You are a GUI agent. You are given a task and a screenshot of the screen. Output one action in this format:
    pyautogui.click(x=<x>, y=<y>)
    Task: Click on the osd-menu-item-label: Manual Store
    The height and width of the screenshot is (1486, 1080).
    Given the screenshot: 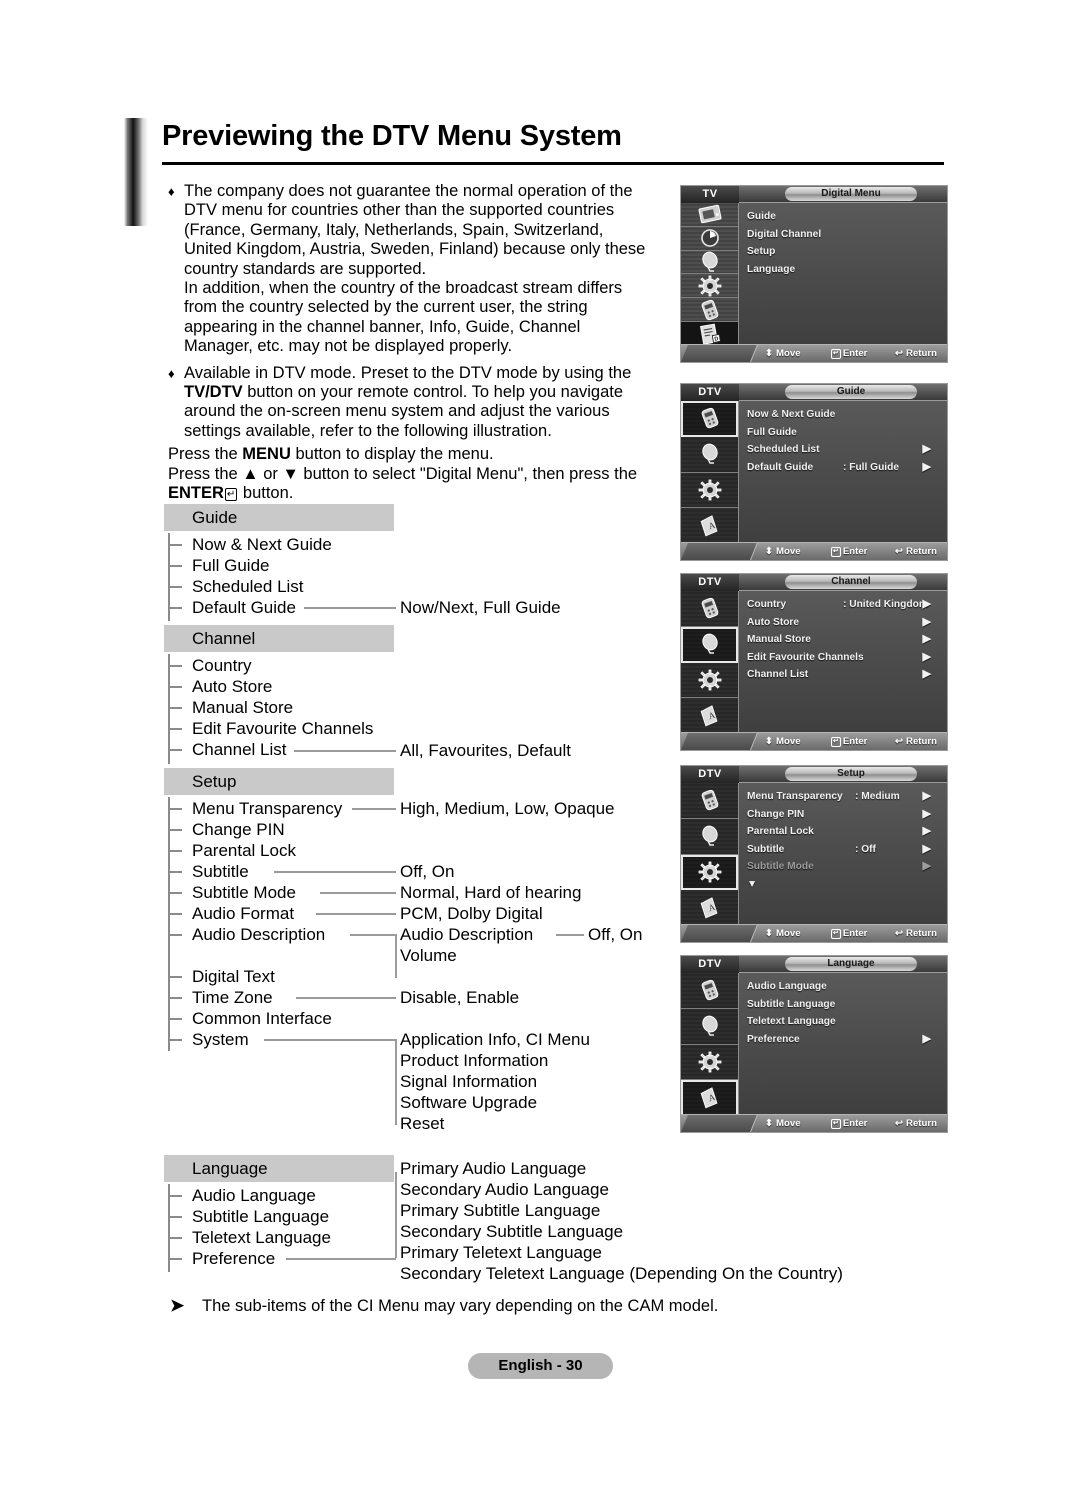 What is the action you would take?
    pyautogui.click(x=779, y=639)
    